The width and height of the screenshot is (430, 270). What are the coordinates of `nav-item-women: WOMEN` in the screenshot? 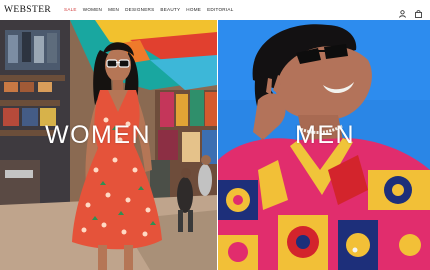 It's located at (92, 9).